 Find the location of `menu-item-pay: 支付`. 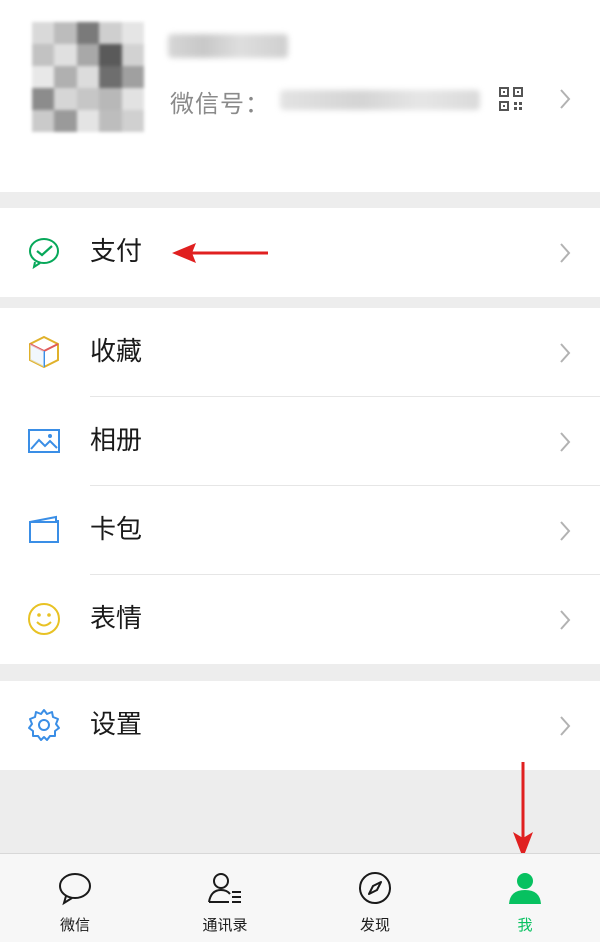

menu-item-pay: 支付 is located at coordinates (300, 252).